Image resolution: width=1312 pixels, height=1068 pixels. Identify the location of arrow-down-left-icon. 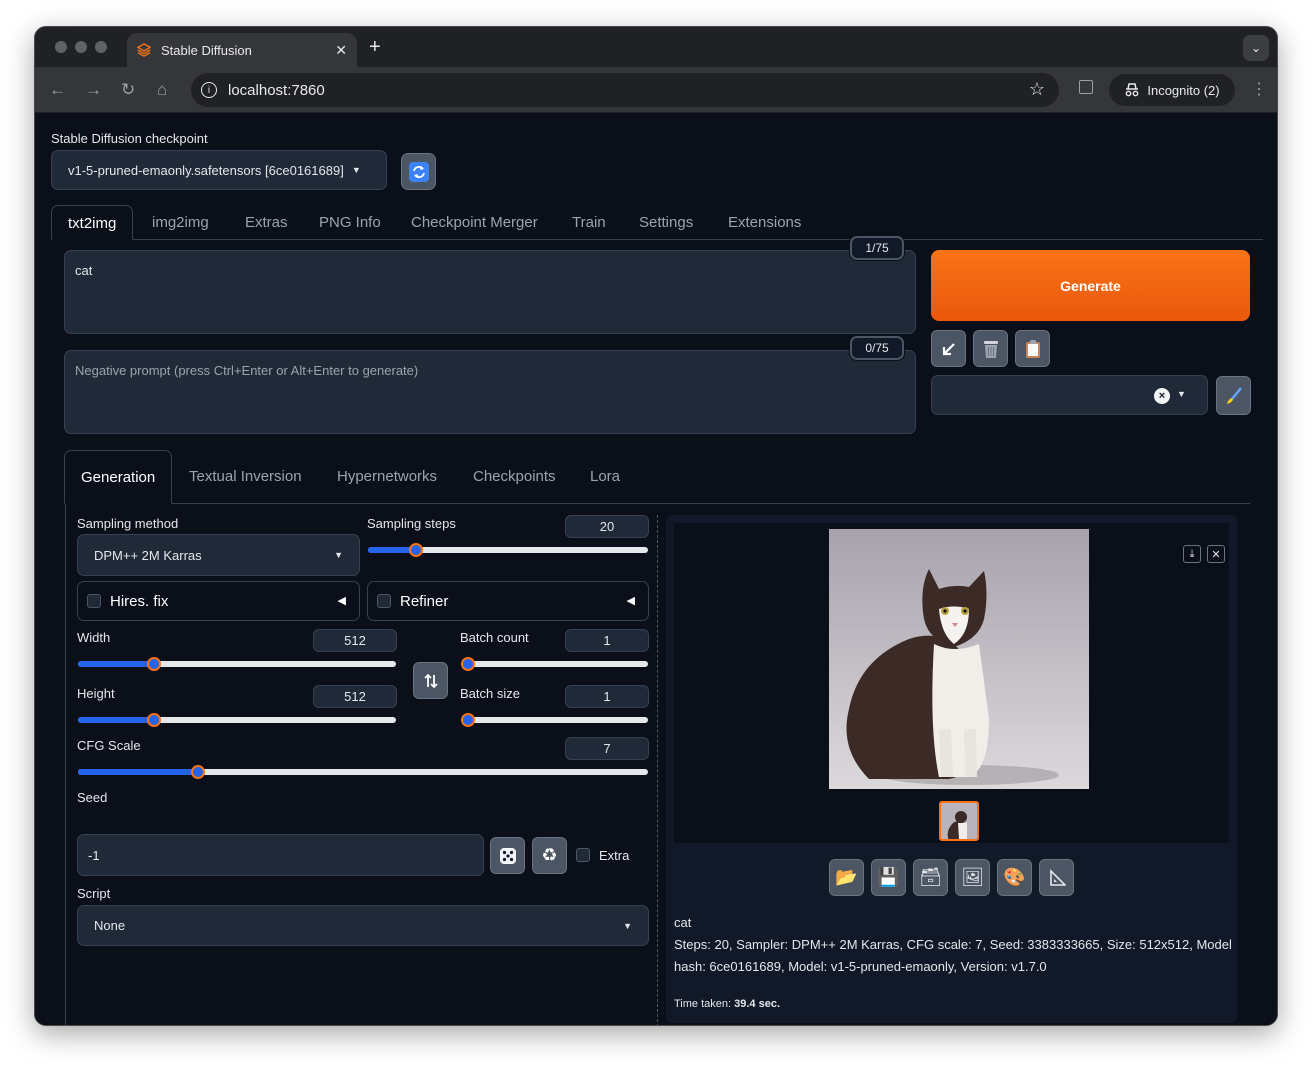
(948, 348).